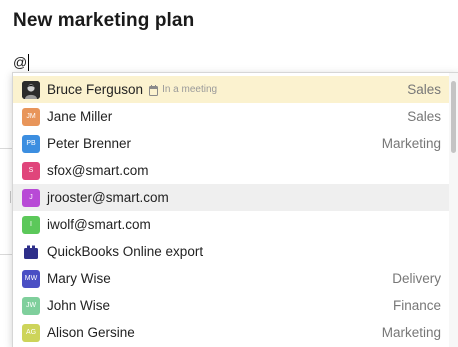  I want to click on scroll-thumb, so click(453, 117).